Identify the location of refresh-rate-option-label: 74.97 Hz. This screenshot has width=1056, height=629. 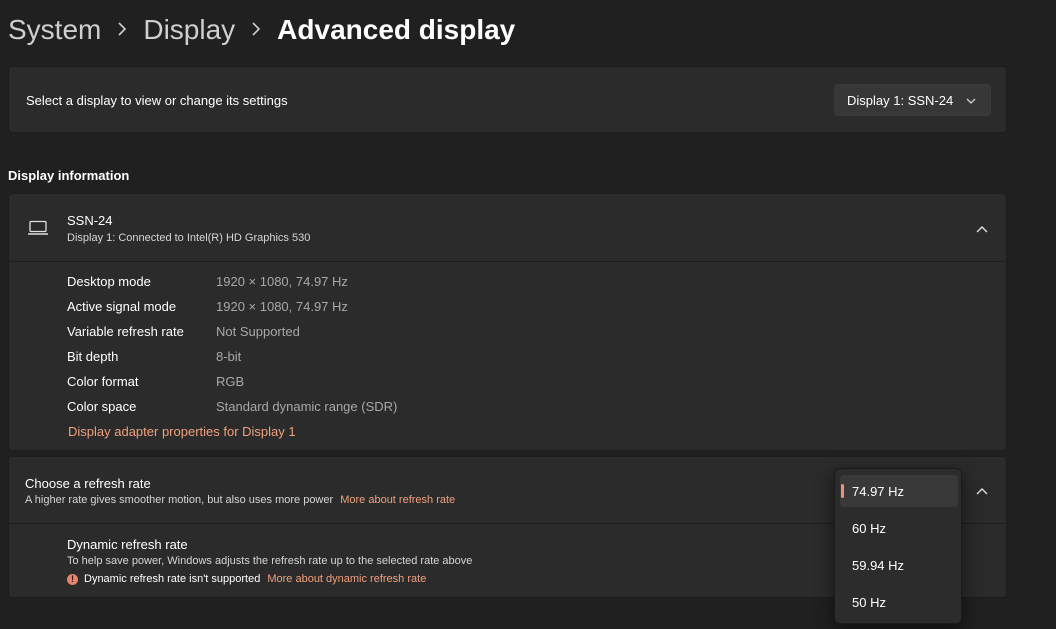
(878, 491).